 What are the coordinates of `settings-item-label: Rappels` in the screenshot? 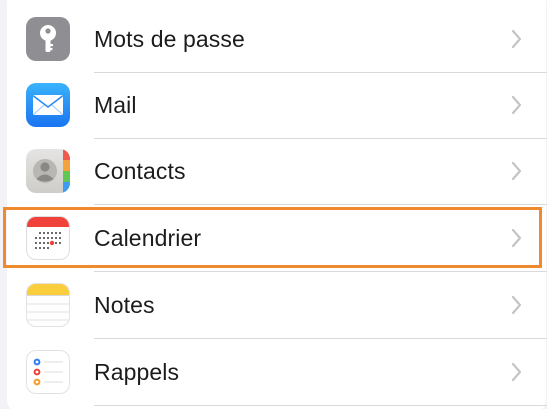 It's located at (137, 372).